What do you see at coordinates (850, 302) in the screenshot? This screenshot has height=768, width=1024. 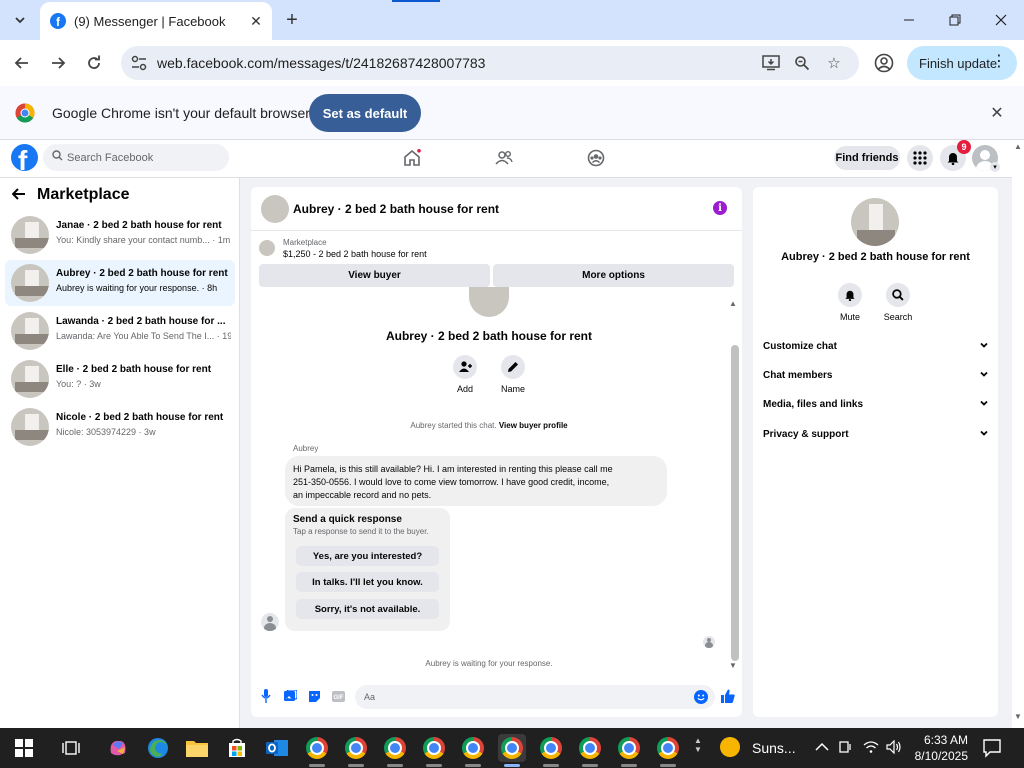 I see `mute-button: Mute` at bounding box center [850, 302].